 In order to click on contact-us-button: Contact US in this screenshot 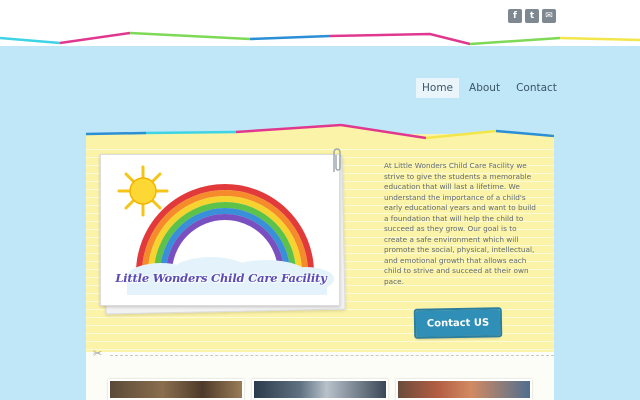, I will do `click(458, 323)`.